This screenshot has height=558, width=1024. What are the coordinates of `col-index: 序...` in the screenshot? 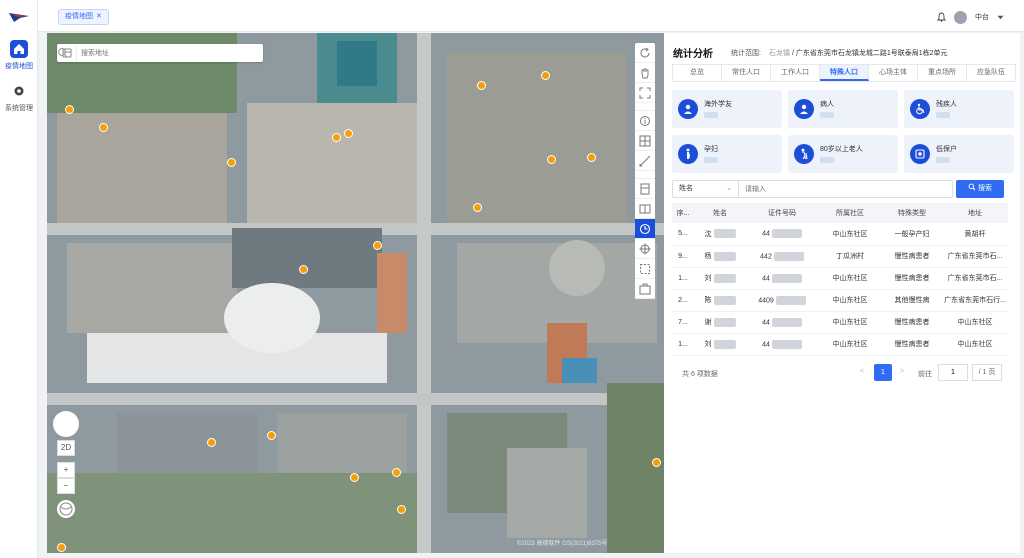 It's located at (683, 213).